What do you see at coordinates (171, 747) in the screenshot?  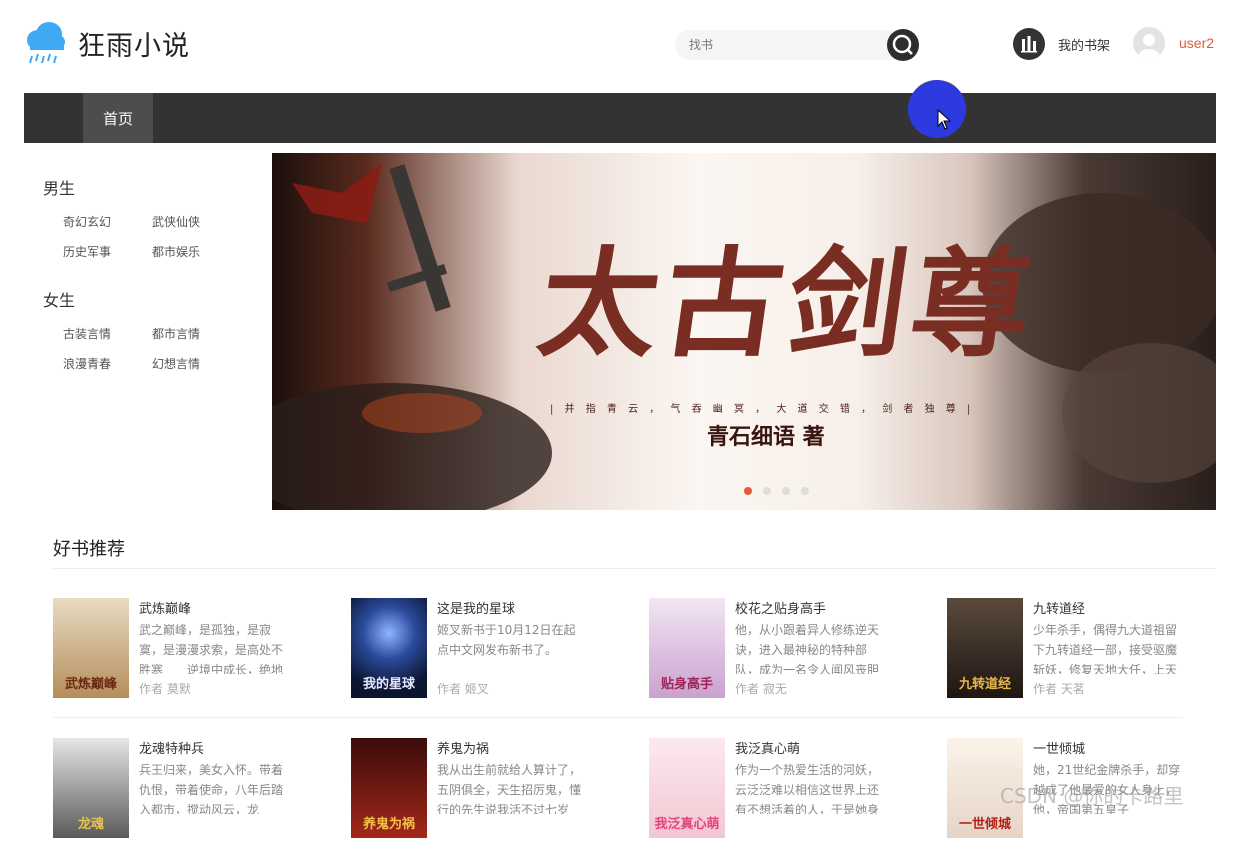 I see `book-title: 龙魂特种兵` at bounding box center [171, 747].